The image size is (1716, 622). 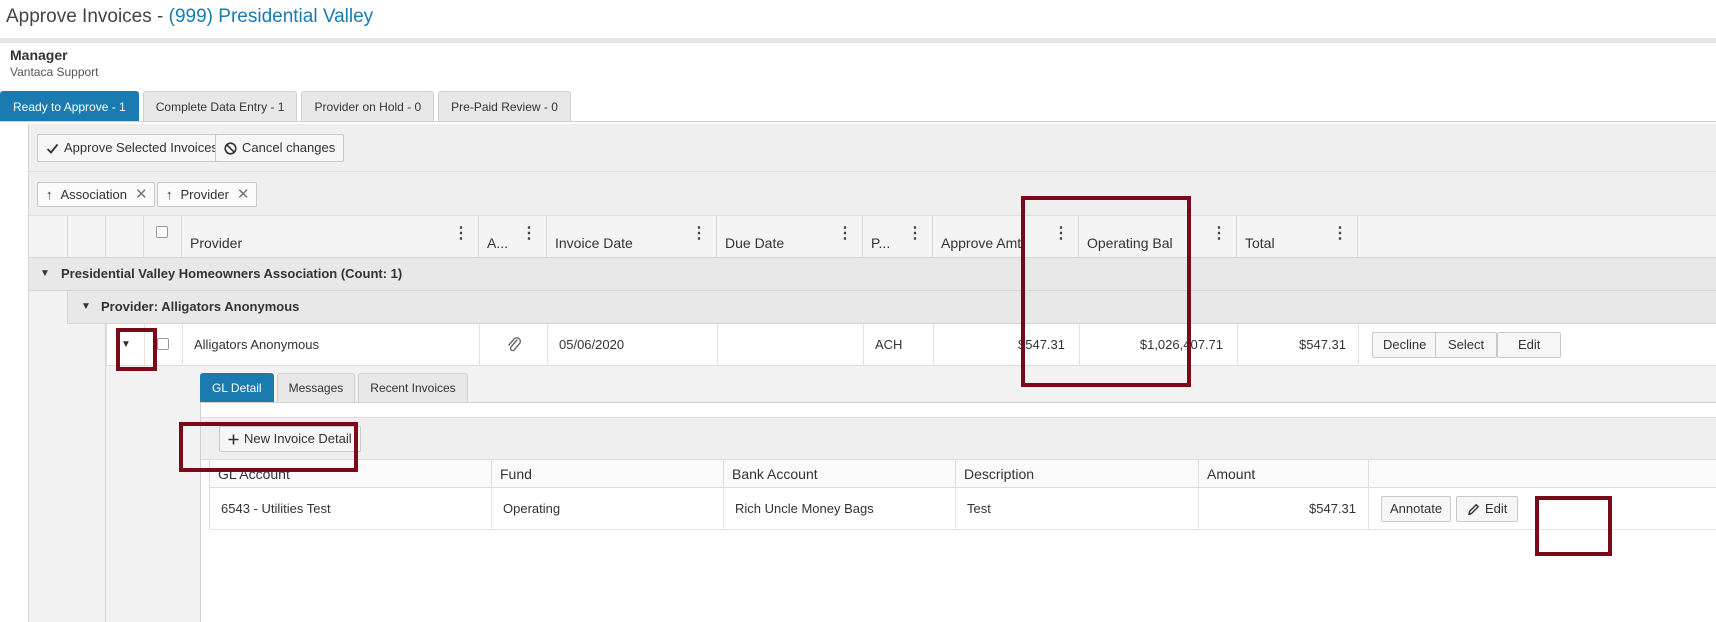 I want to click on column-header-approve-amt: Approve Amt ⋮, so click(x=1005, y=237).